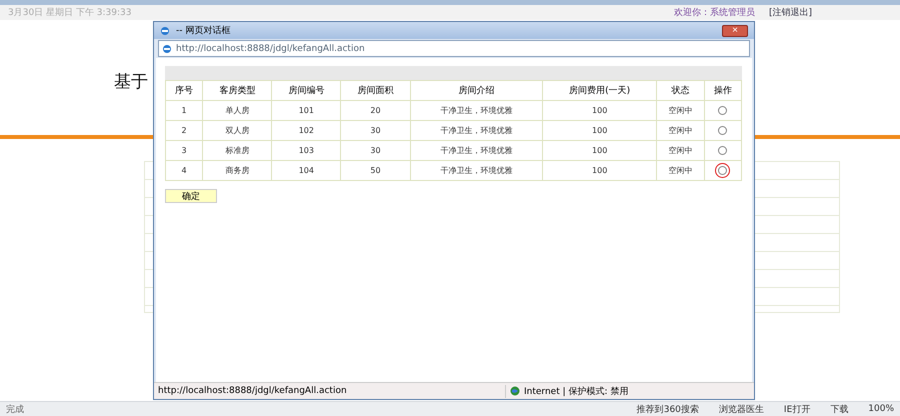 The image size is (900, 416). I want to click on table-cell: 标准房, so click(237, 150).